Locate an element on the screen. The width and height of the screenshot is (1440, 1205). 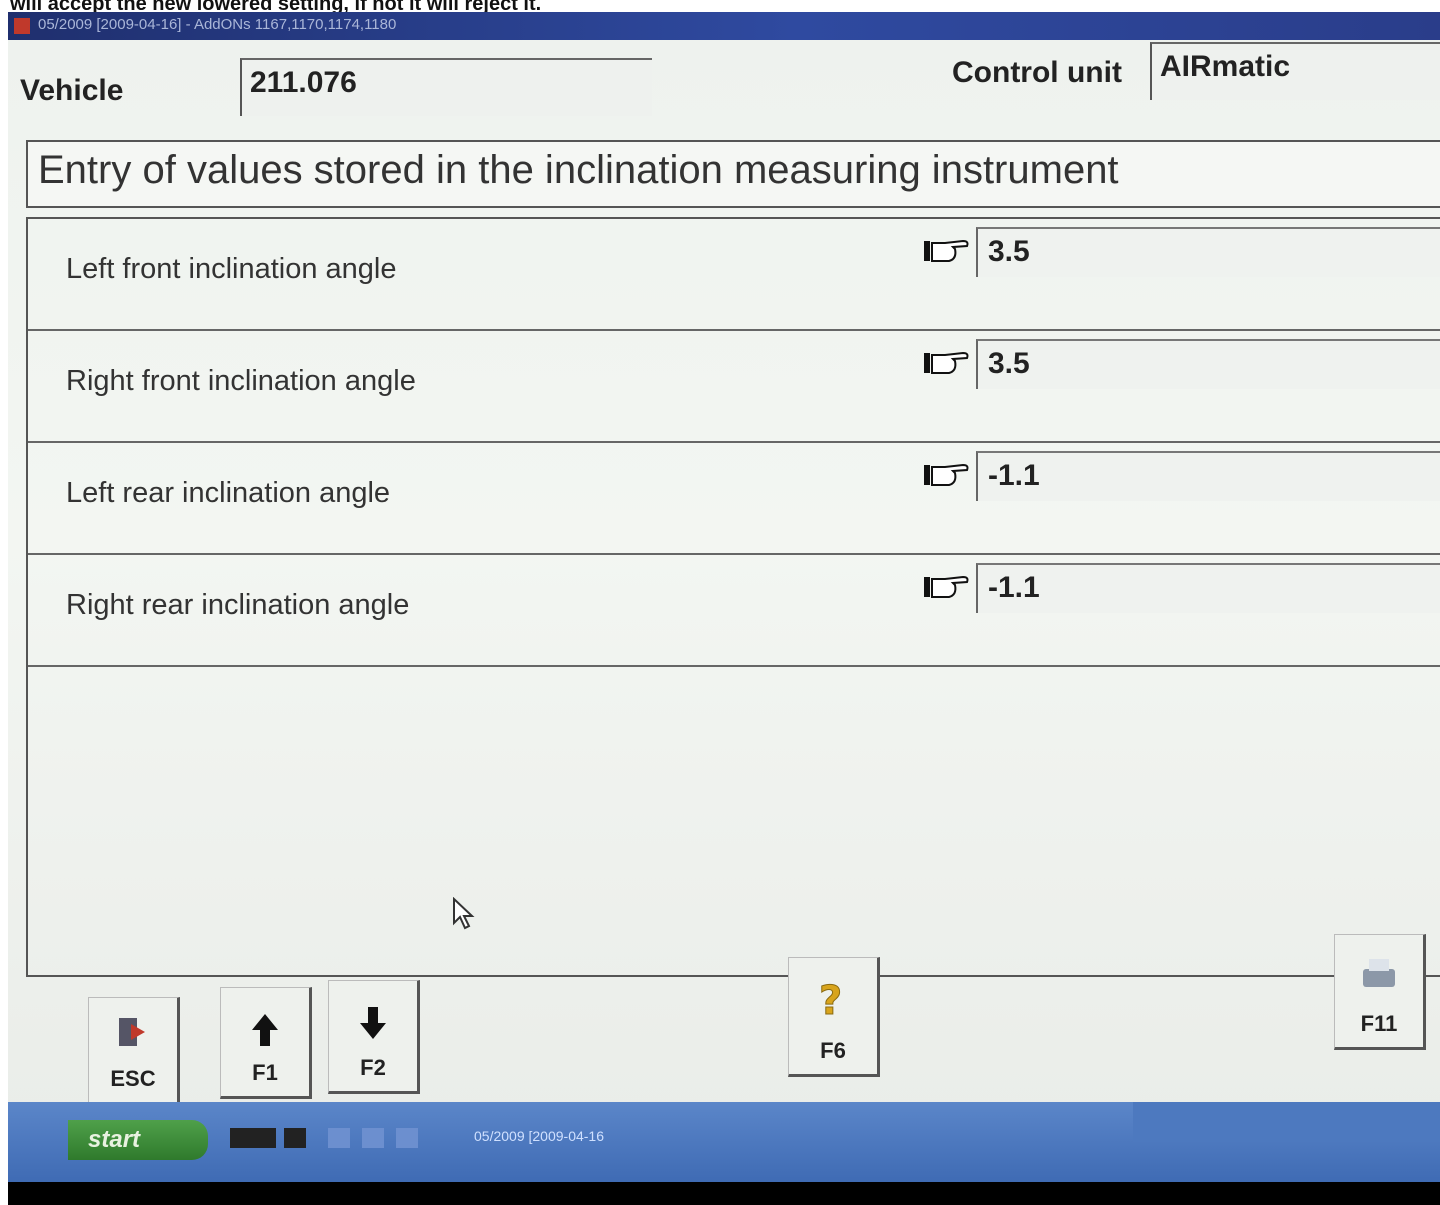
keyboard-icon is located at coordinates (253, 1138).